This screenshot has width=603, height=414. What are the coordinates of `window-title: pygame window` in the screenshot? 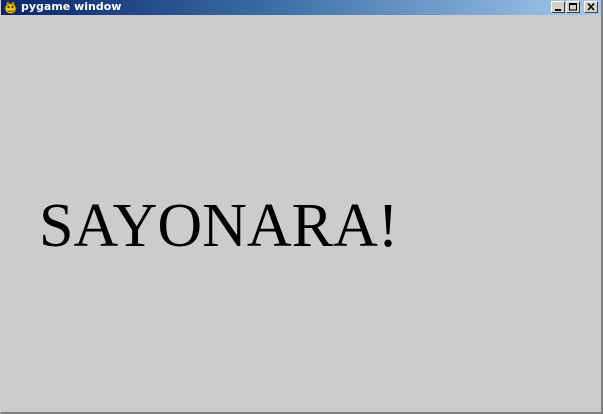 It's located at (71, 6).